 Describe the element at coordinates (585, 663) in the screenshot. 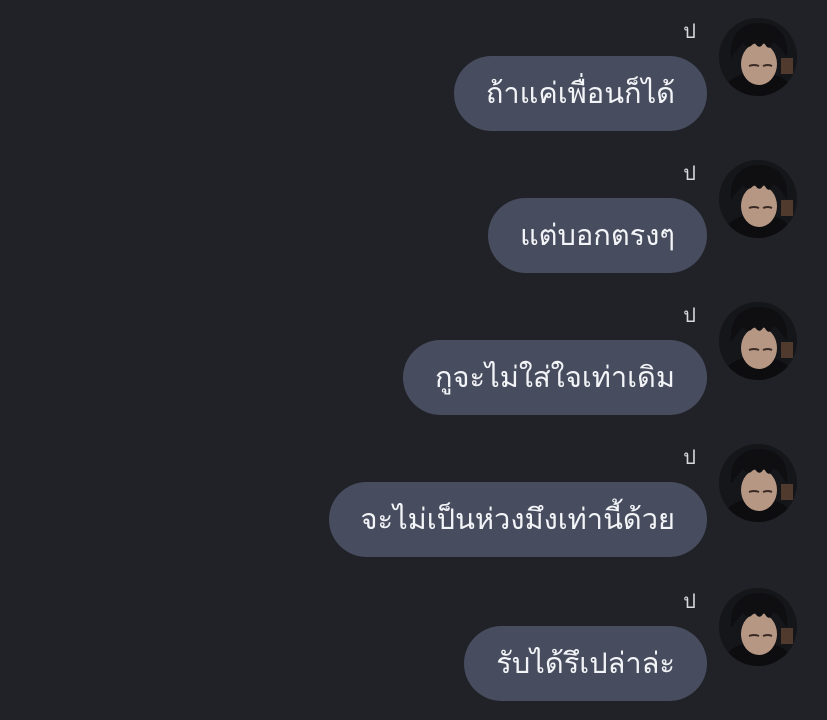

I see `message-bubble: รับได้รึเปล่าล่ะ` at that location.